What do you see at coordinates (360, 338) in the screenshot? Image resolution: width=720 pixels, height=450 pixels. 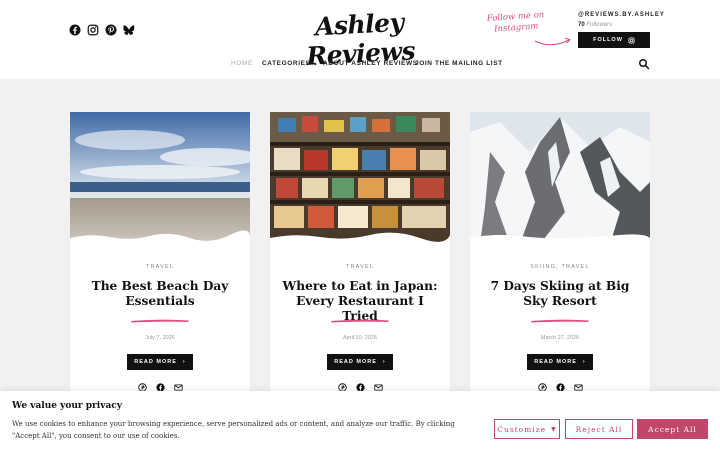 I see `post-date: April 10, 2026` at bounding box center [360, 338].